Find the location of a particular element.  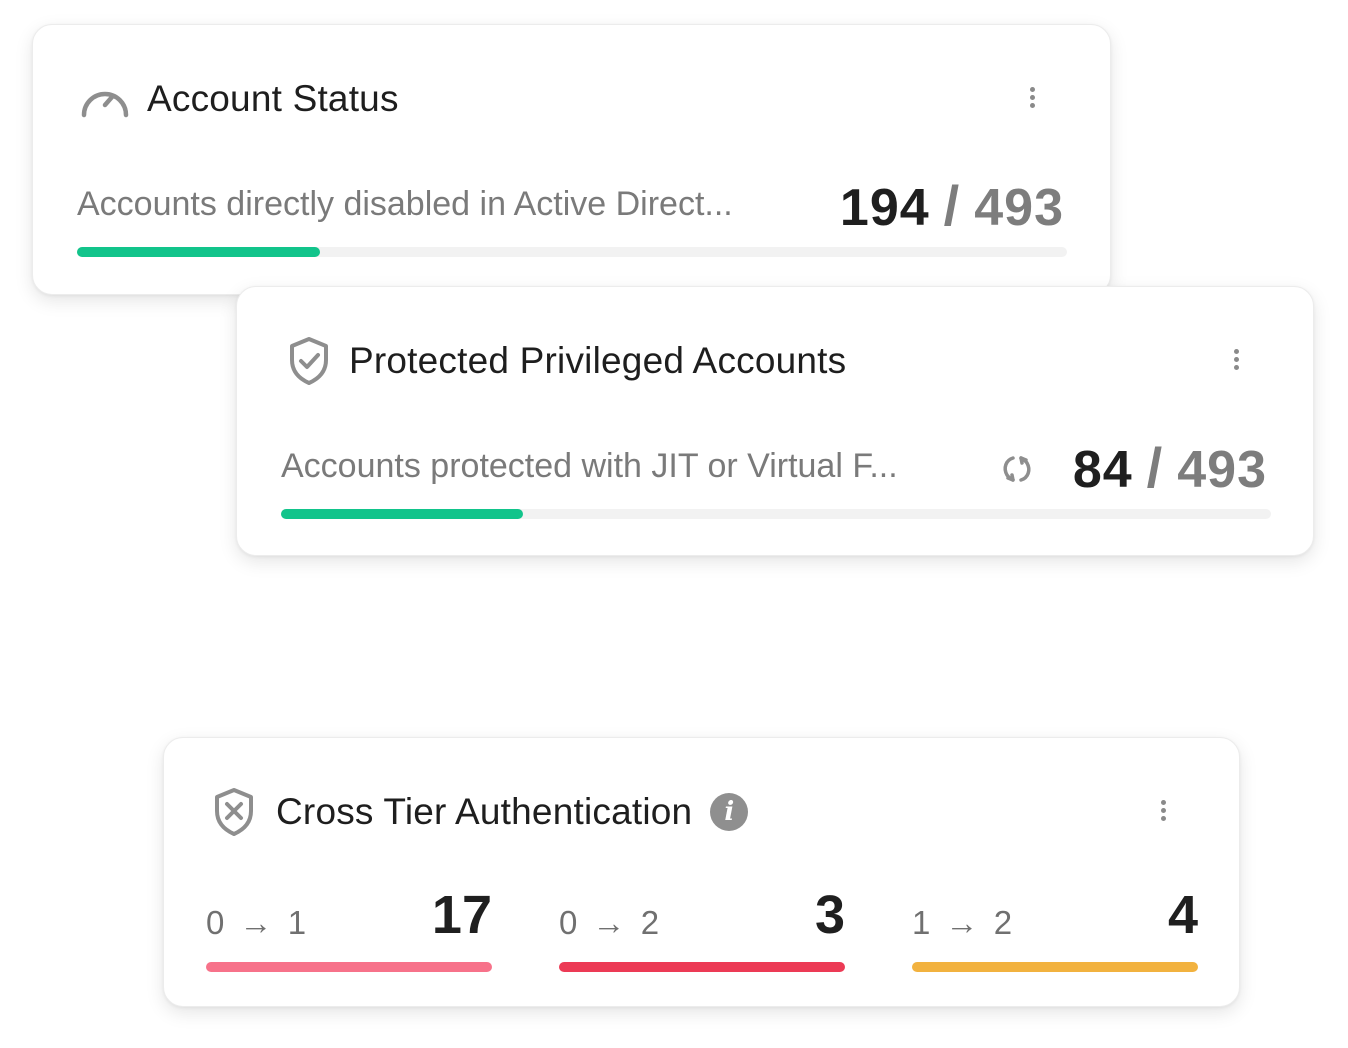

shield-cross-icon is located at coordinates (234, 812).